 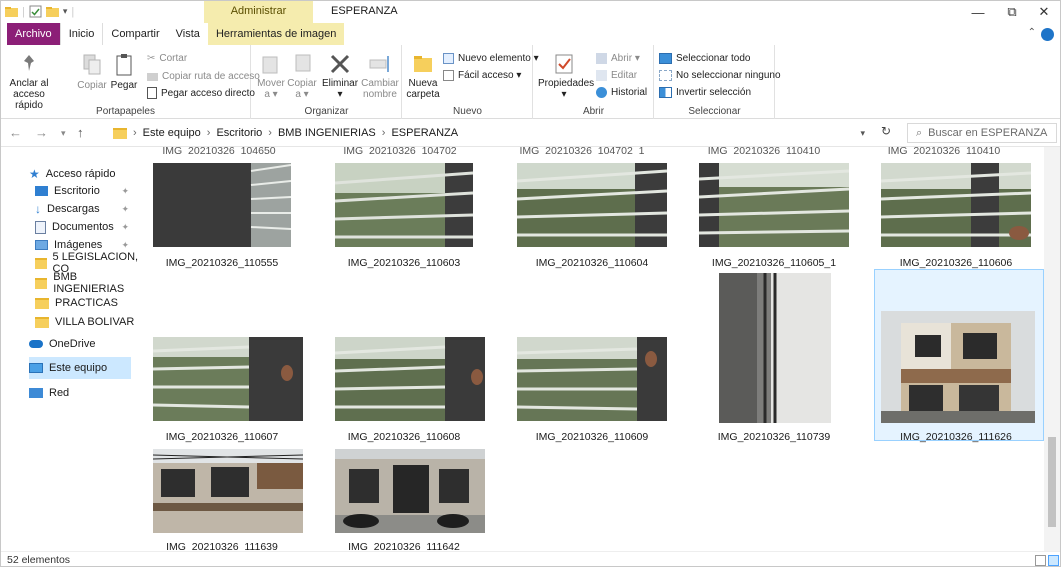 I want to click on group-label: Portapapeles, so click(x=125, y=111).